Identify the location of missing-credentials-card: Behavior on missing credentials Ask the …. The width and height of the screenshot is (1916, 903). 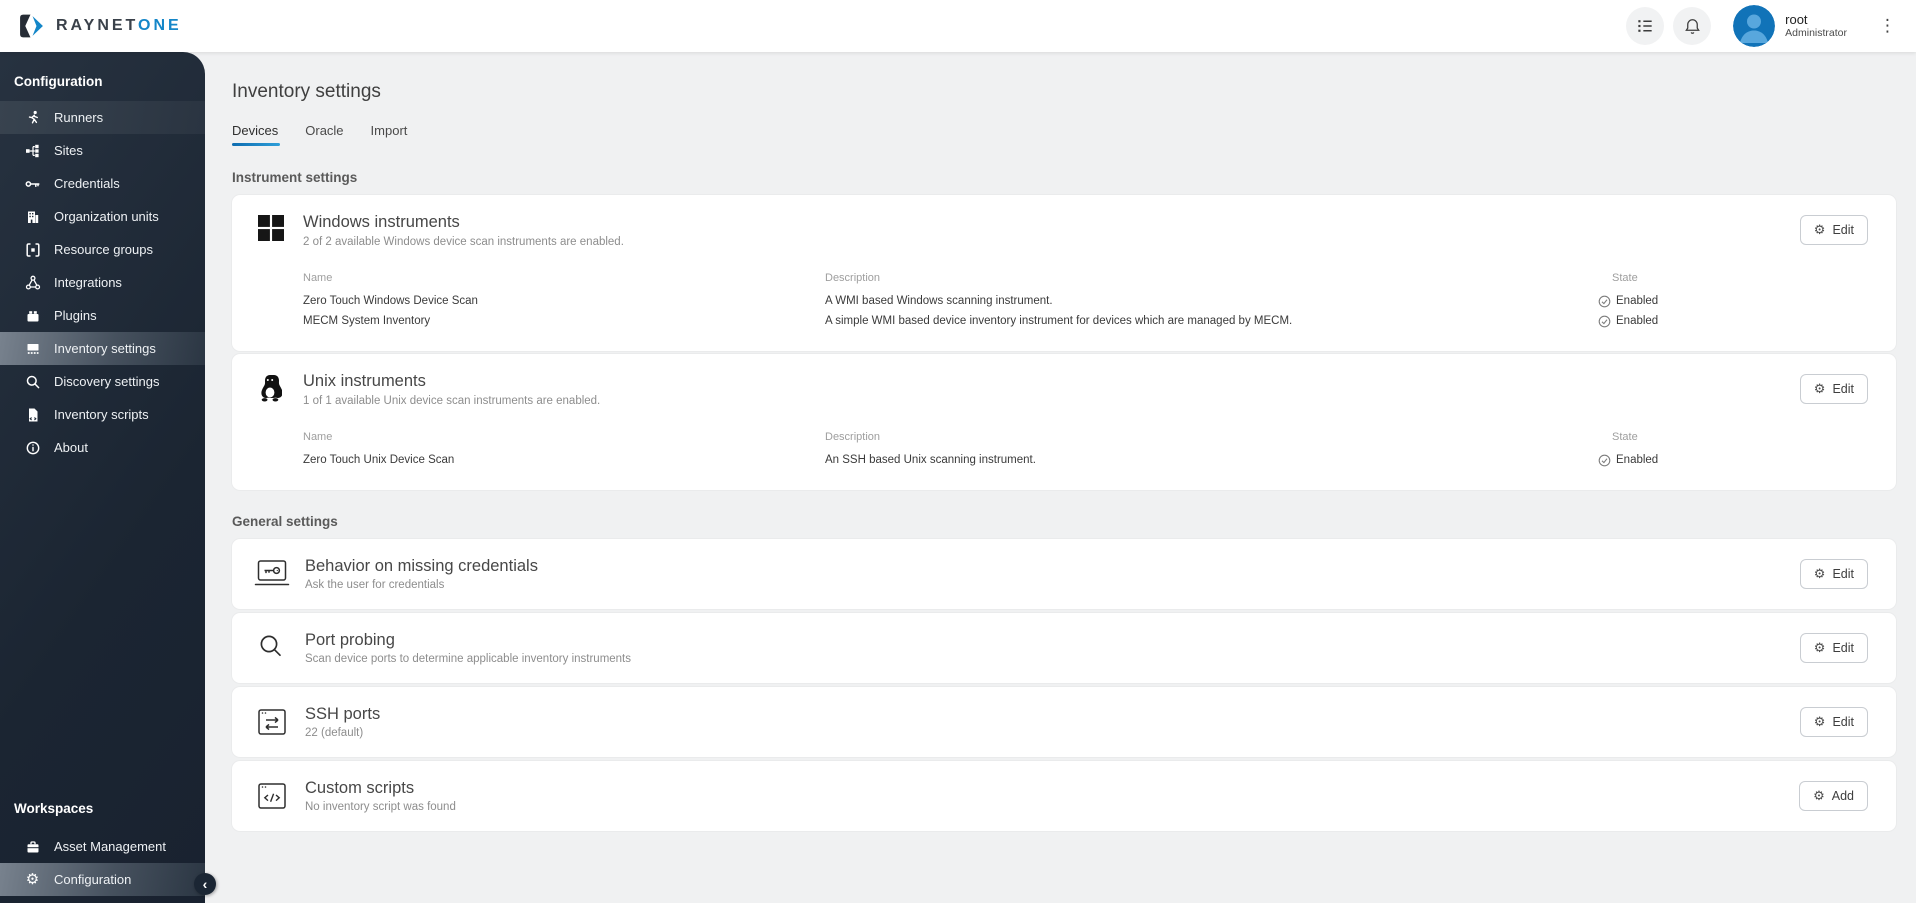
(1064, 574).